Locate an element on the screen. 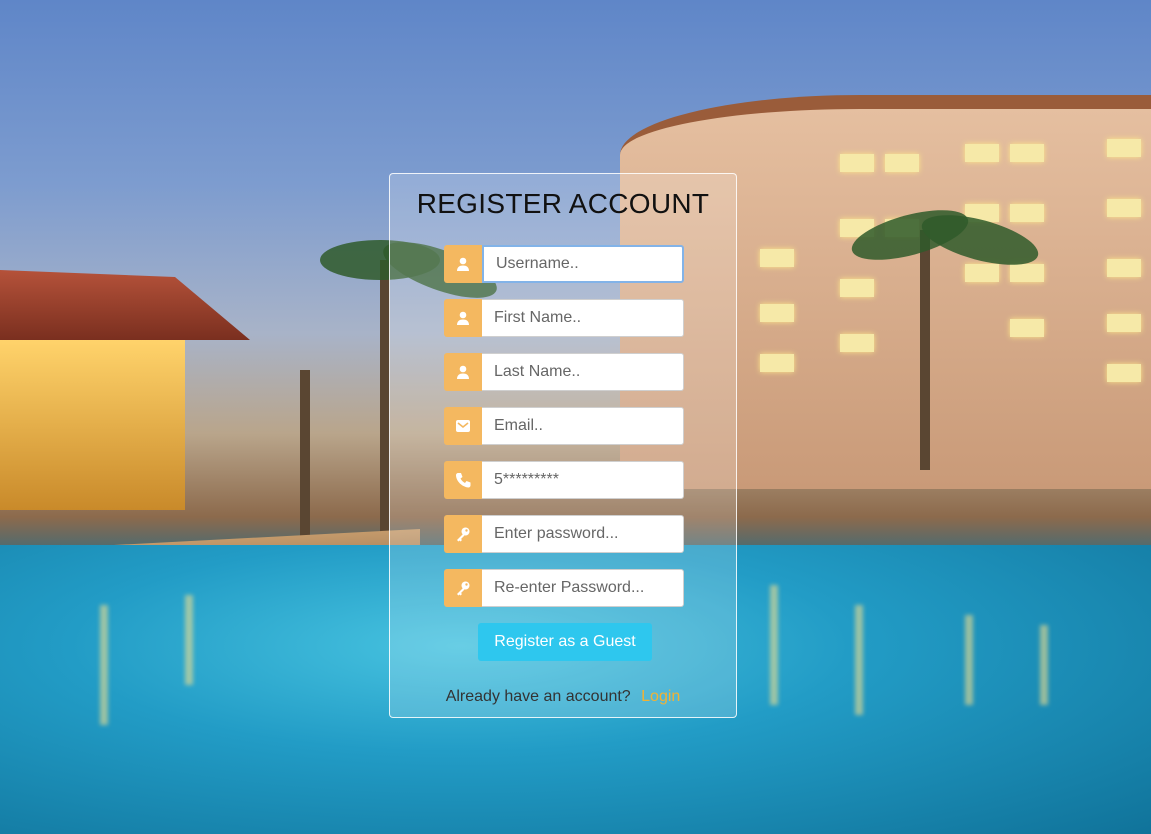 This screenshot has width=1151, height=834. phone-input is located at coordinates (583, 480).